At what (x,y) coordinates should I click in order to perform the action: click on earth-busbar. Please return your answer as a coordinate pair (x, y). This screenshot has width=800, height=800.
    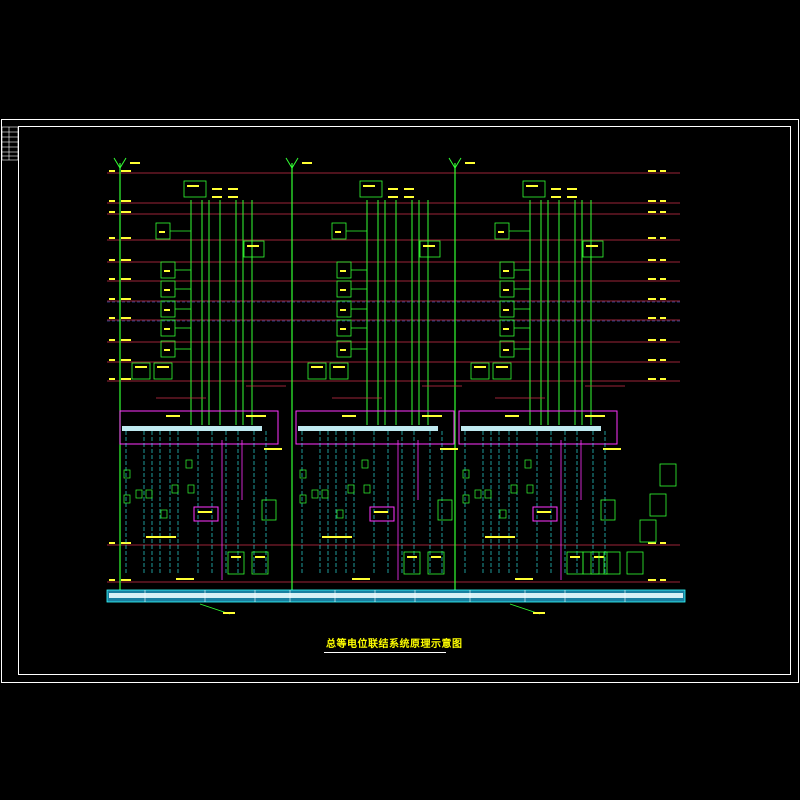
    Looking at the image, I should click on (396, 602).